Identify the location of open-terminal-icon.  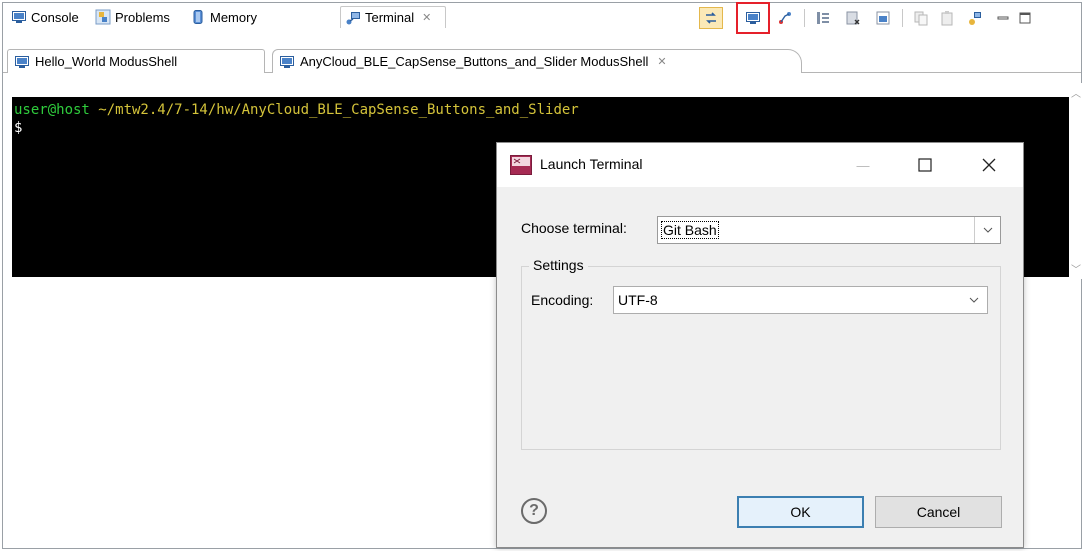
(753, 18).